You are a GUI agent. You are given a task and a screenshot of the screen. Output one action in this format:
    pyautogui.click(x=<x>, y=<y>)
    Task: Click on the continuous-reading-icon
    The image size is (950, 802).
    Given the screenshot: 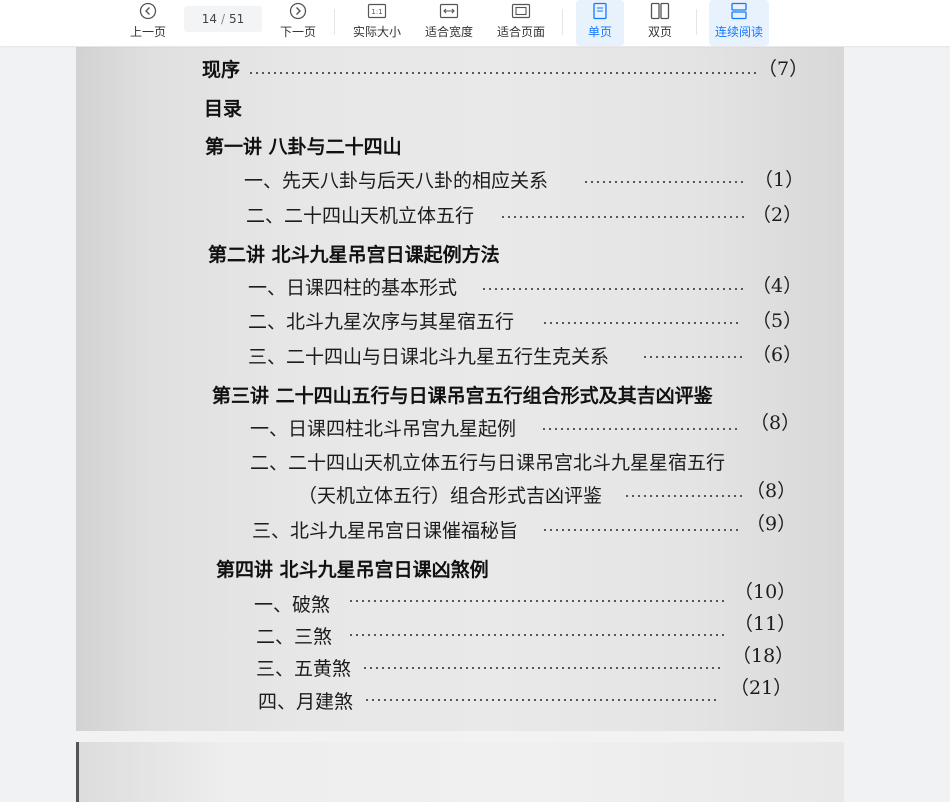 What is the action you would take?
    pyautogui.click(x=739, y=11)
    